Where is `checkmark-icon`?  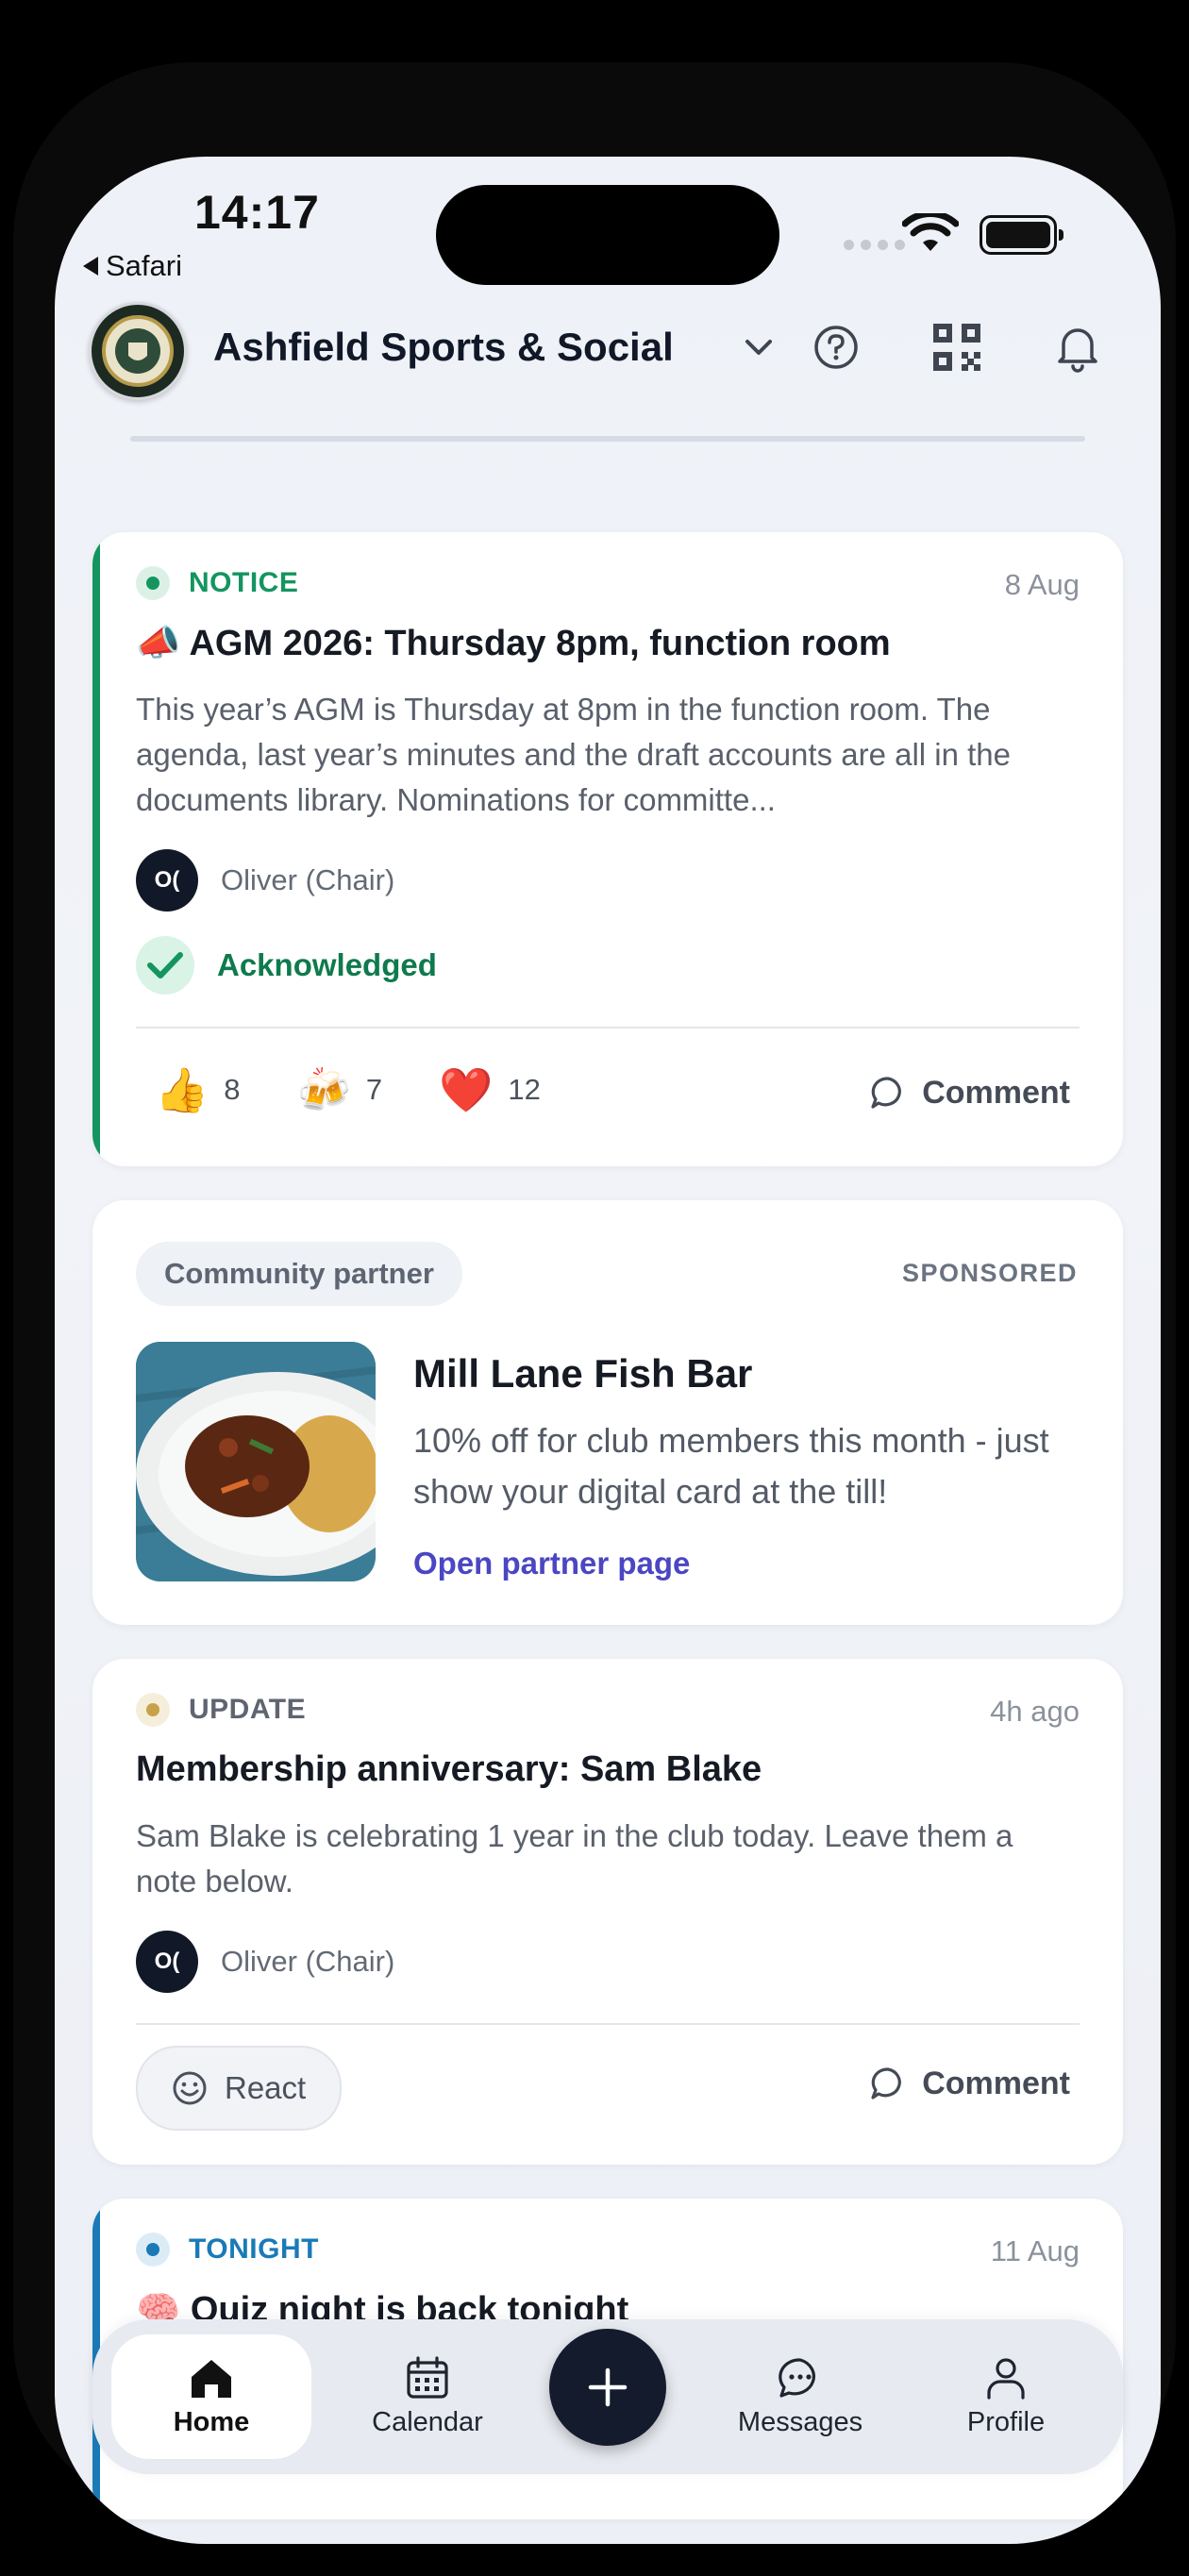 checkmark-icon is located at coordinates (165, 965).